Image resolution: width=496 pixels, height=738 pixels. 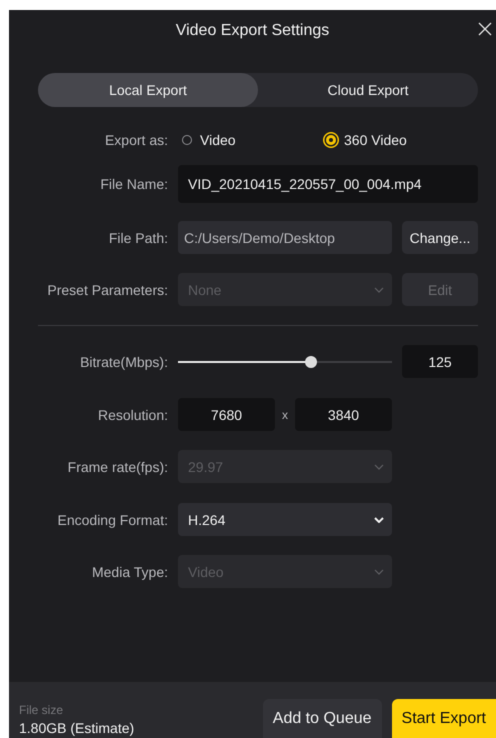 I want to click on field-label: File Path:, so click(x=138, y=238).